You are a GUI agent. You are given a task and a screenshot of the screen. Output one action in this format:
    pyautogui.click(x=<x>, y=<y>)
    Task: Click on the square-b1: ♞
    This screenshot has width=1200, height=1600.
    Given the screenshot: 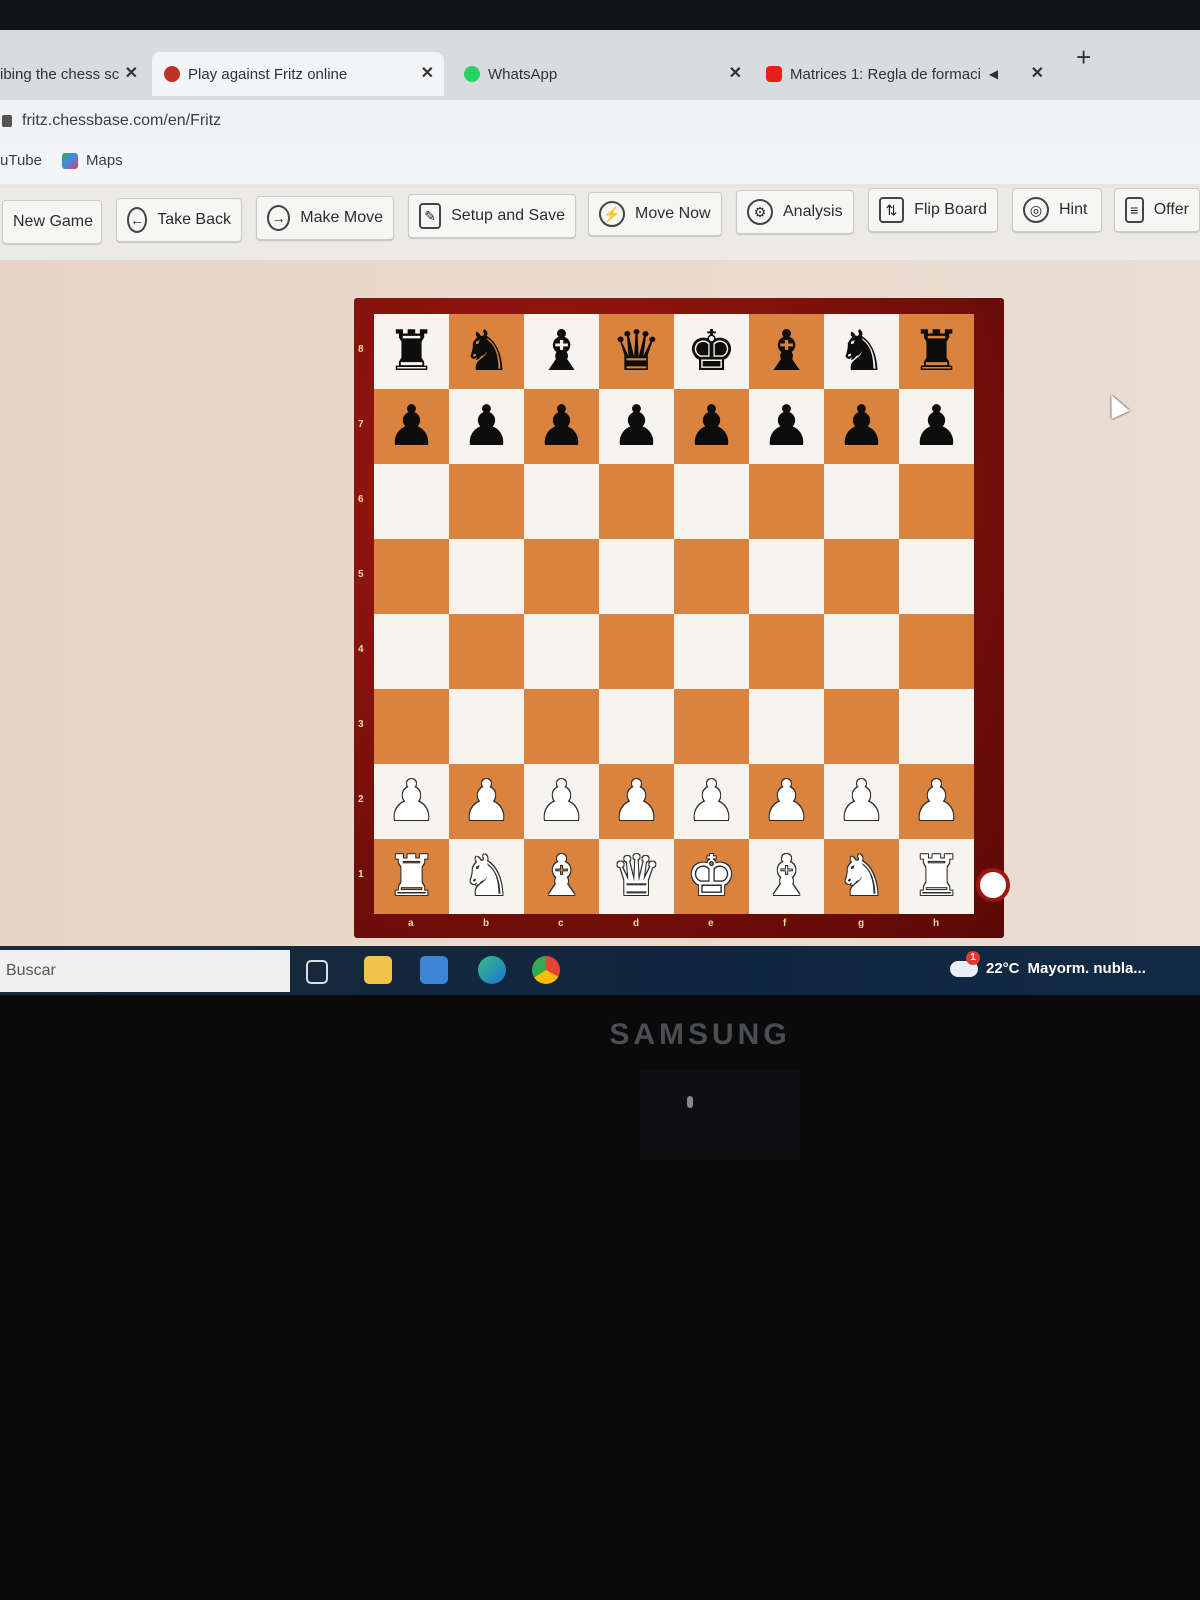 What is the action you would take?
    pyautogui.click(x=486, y=876)
    